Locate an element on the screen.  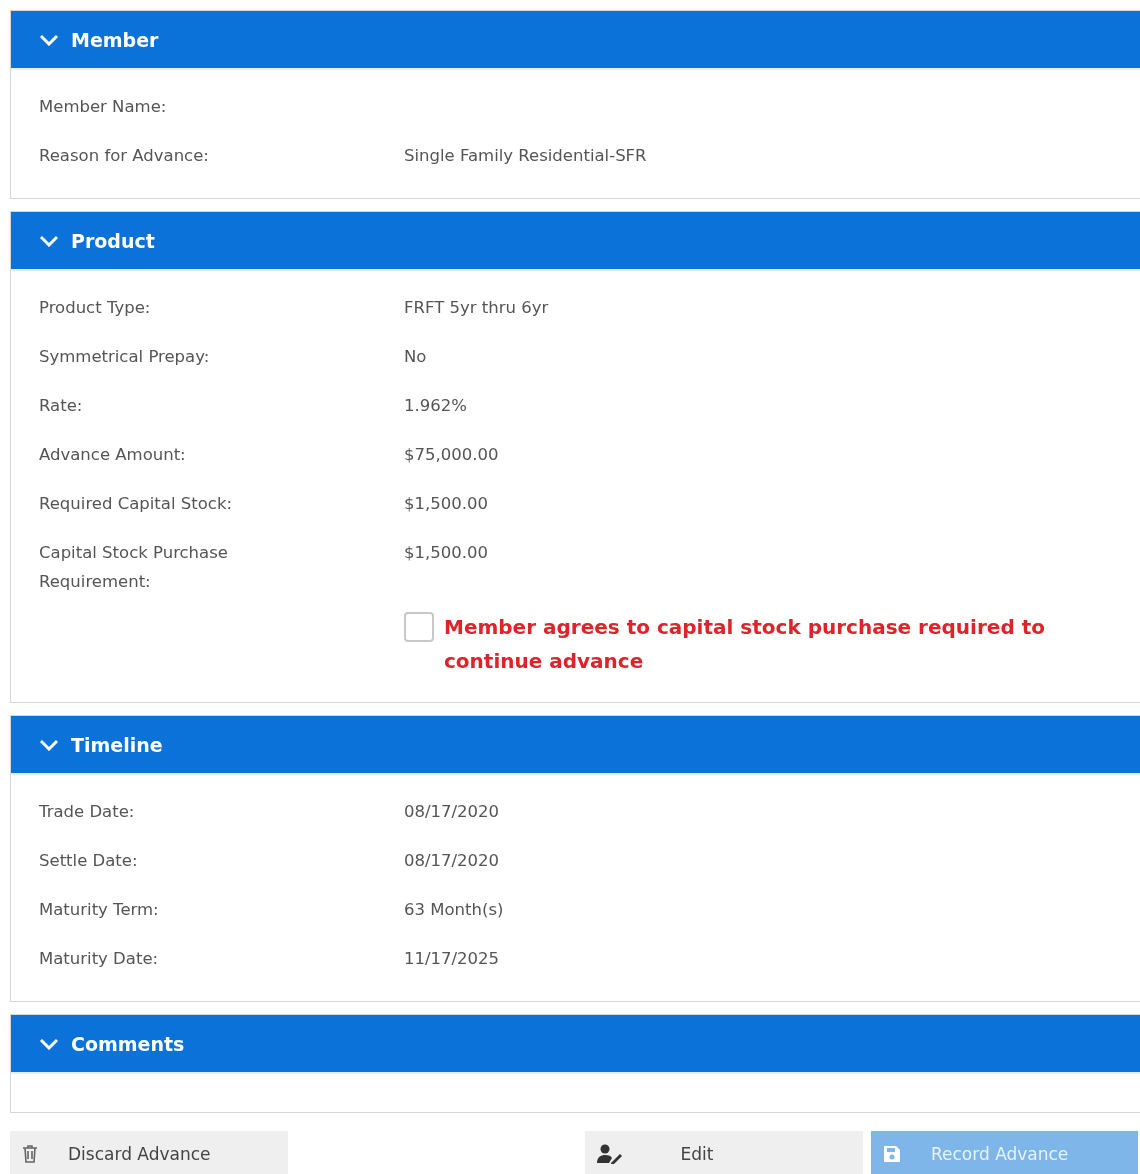
field-label: Settle Date: is located at coordinates (89, 861).